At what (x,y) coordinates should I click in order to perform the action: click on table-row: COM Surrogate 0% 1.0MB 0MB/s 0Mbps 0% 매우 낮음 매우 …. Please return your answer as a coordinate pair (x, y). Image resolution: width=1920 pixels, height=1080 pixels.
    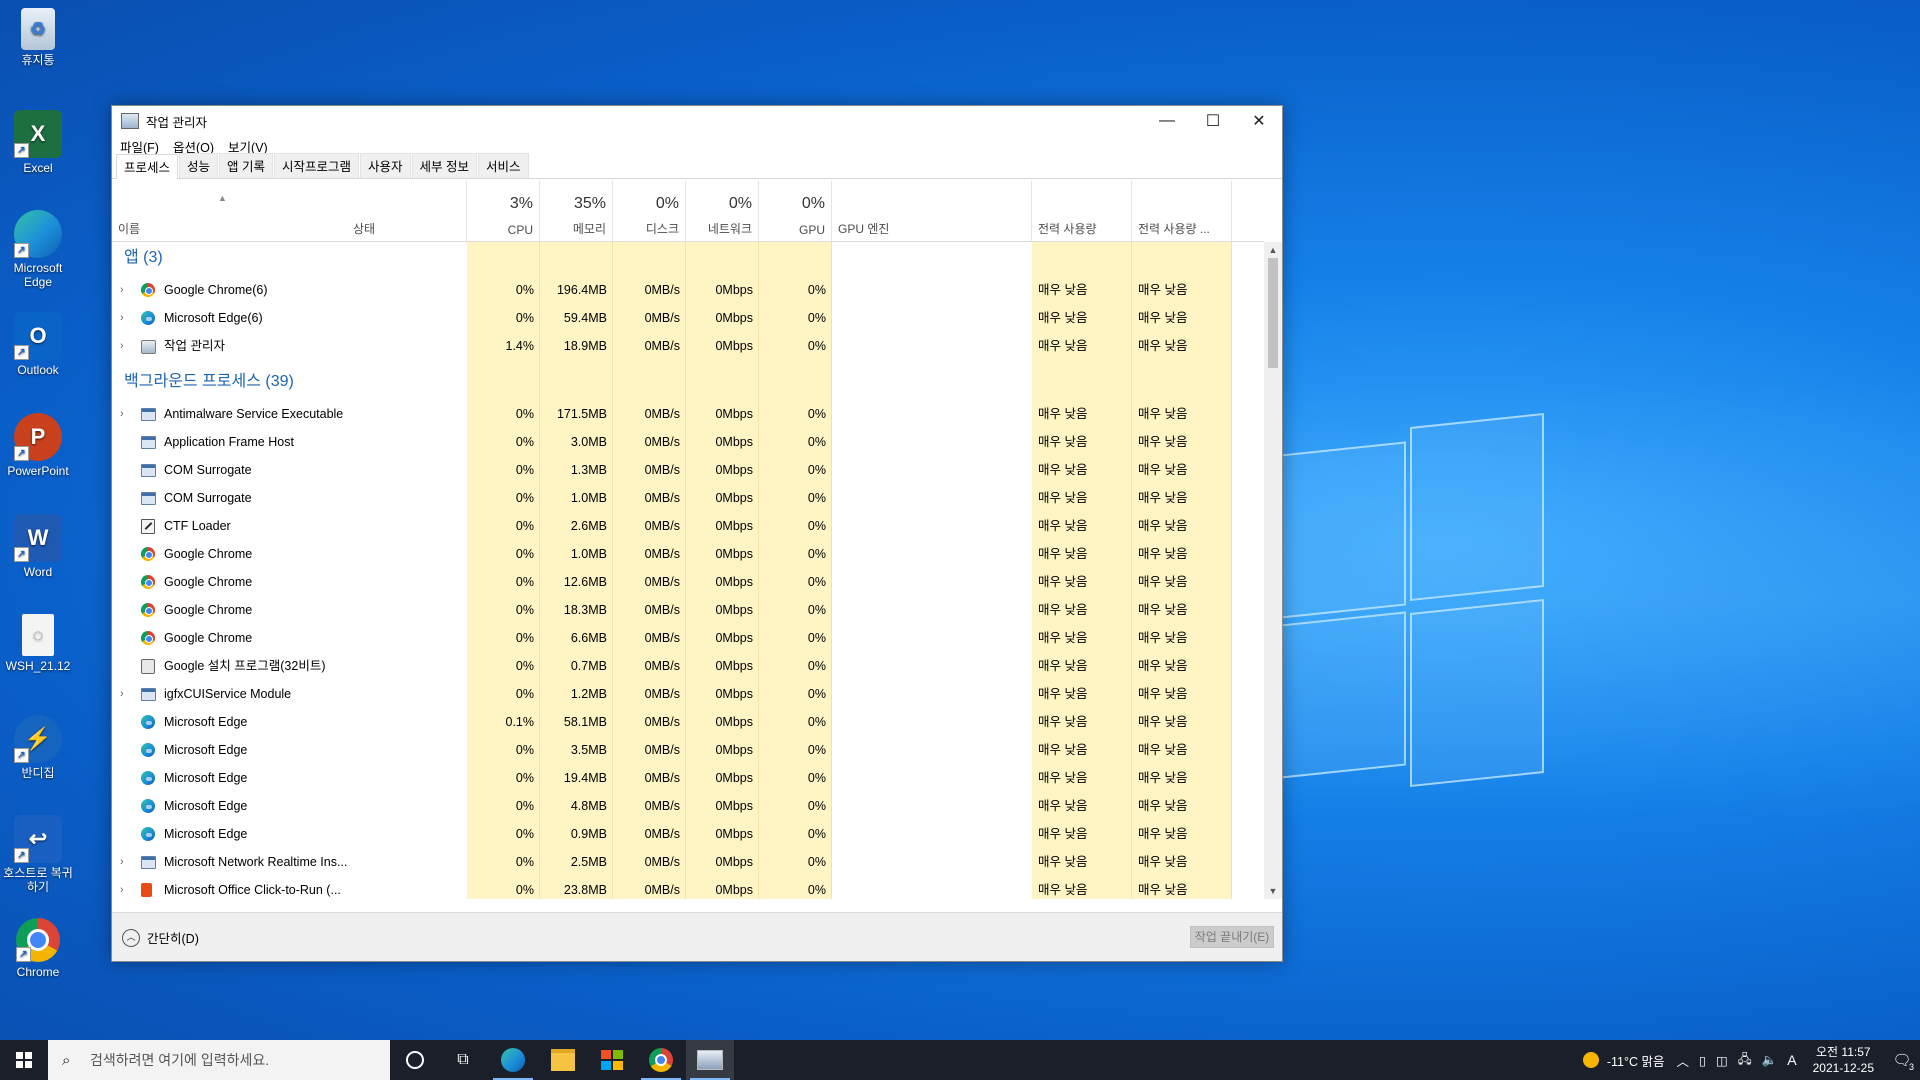
    Looking at the image, I should click on (688, 498).